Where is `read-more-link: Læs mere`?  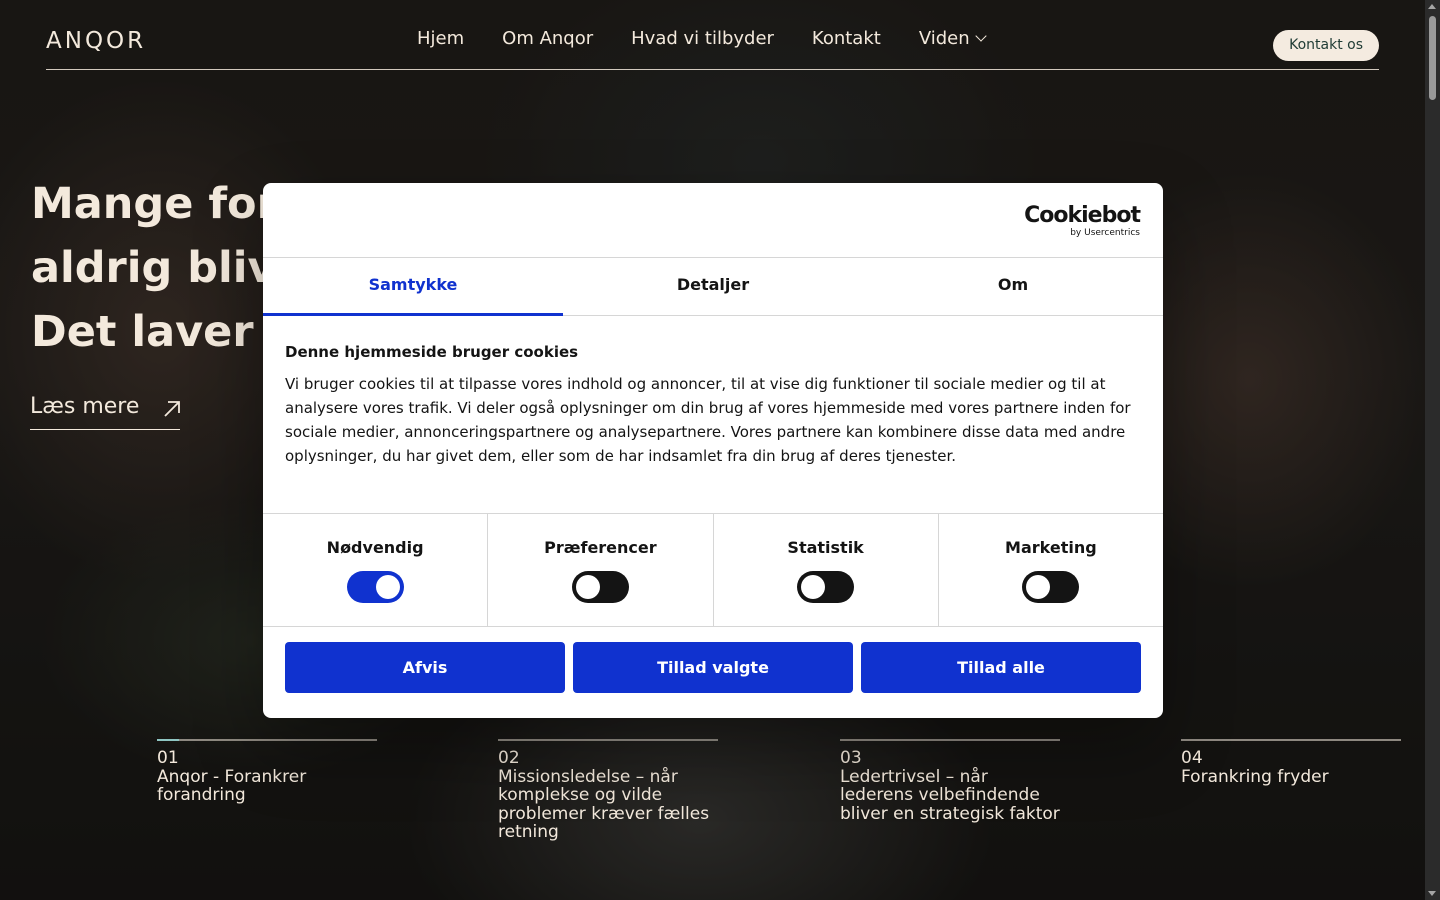
read-more-link: Læs mere is located at coordinates (105, 412).